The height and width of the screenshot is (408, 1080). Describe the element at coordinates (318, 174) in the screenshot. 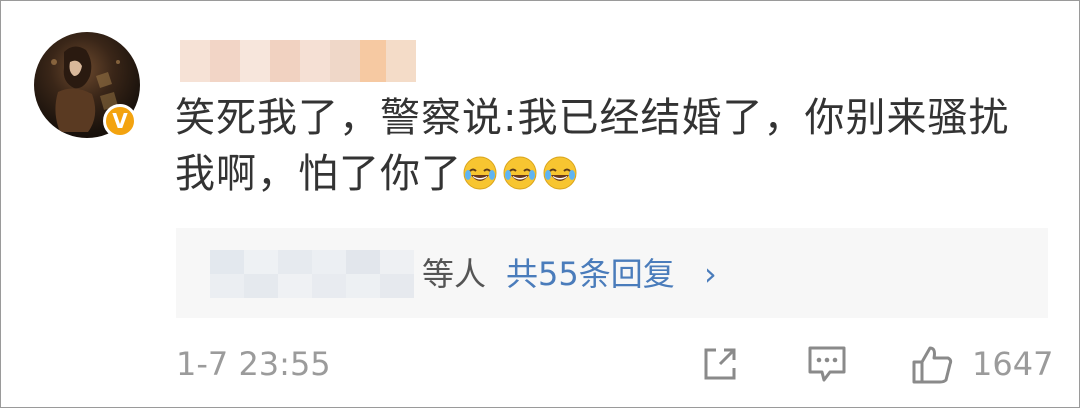

I see `comment-line-2-text: 我啊，怕了你了` at that location.